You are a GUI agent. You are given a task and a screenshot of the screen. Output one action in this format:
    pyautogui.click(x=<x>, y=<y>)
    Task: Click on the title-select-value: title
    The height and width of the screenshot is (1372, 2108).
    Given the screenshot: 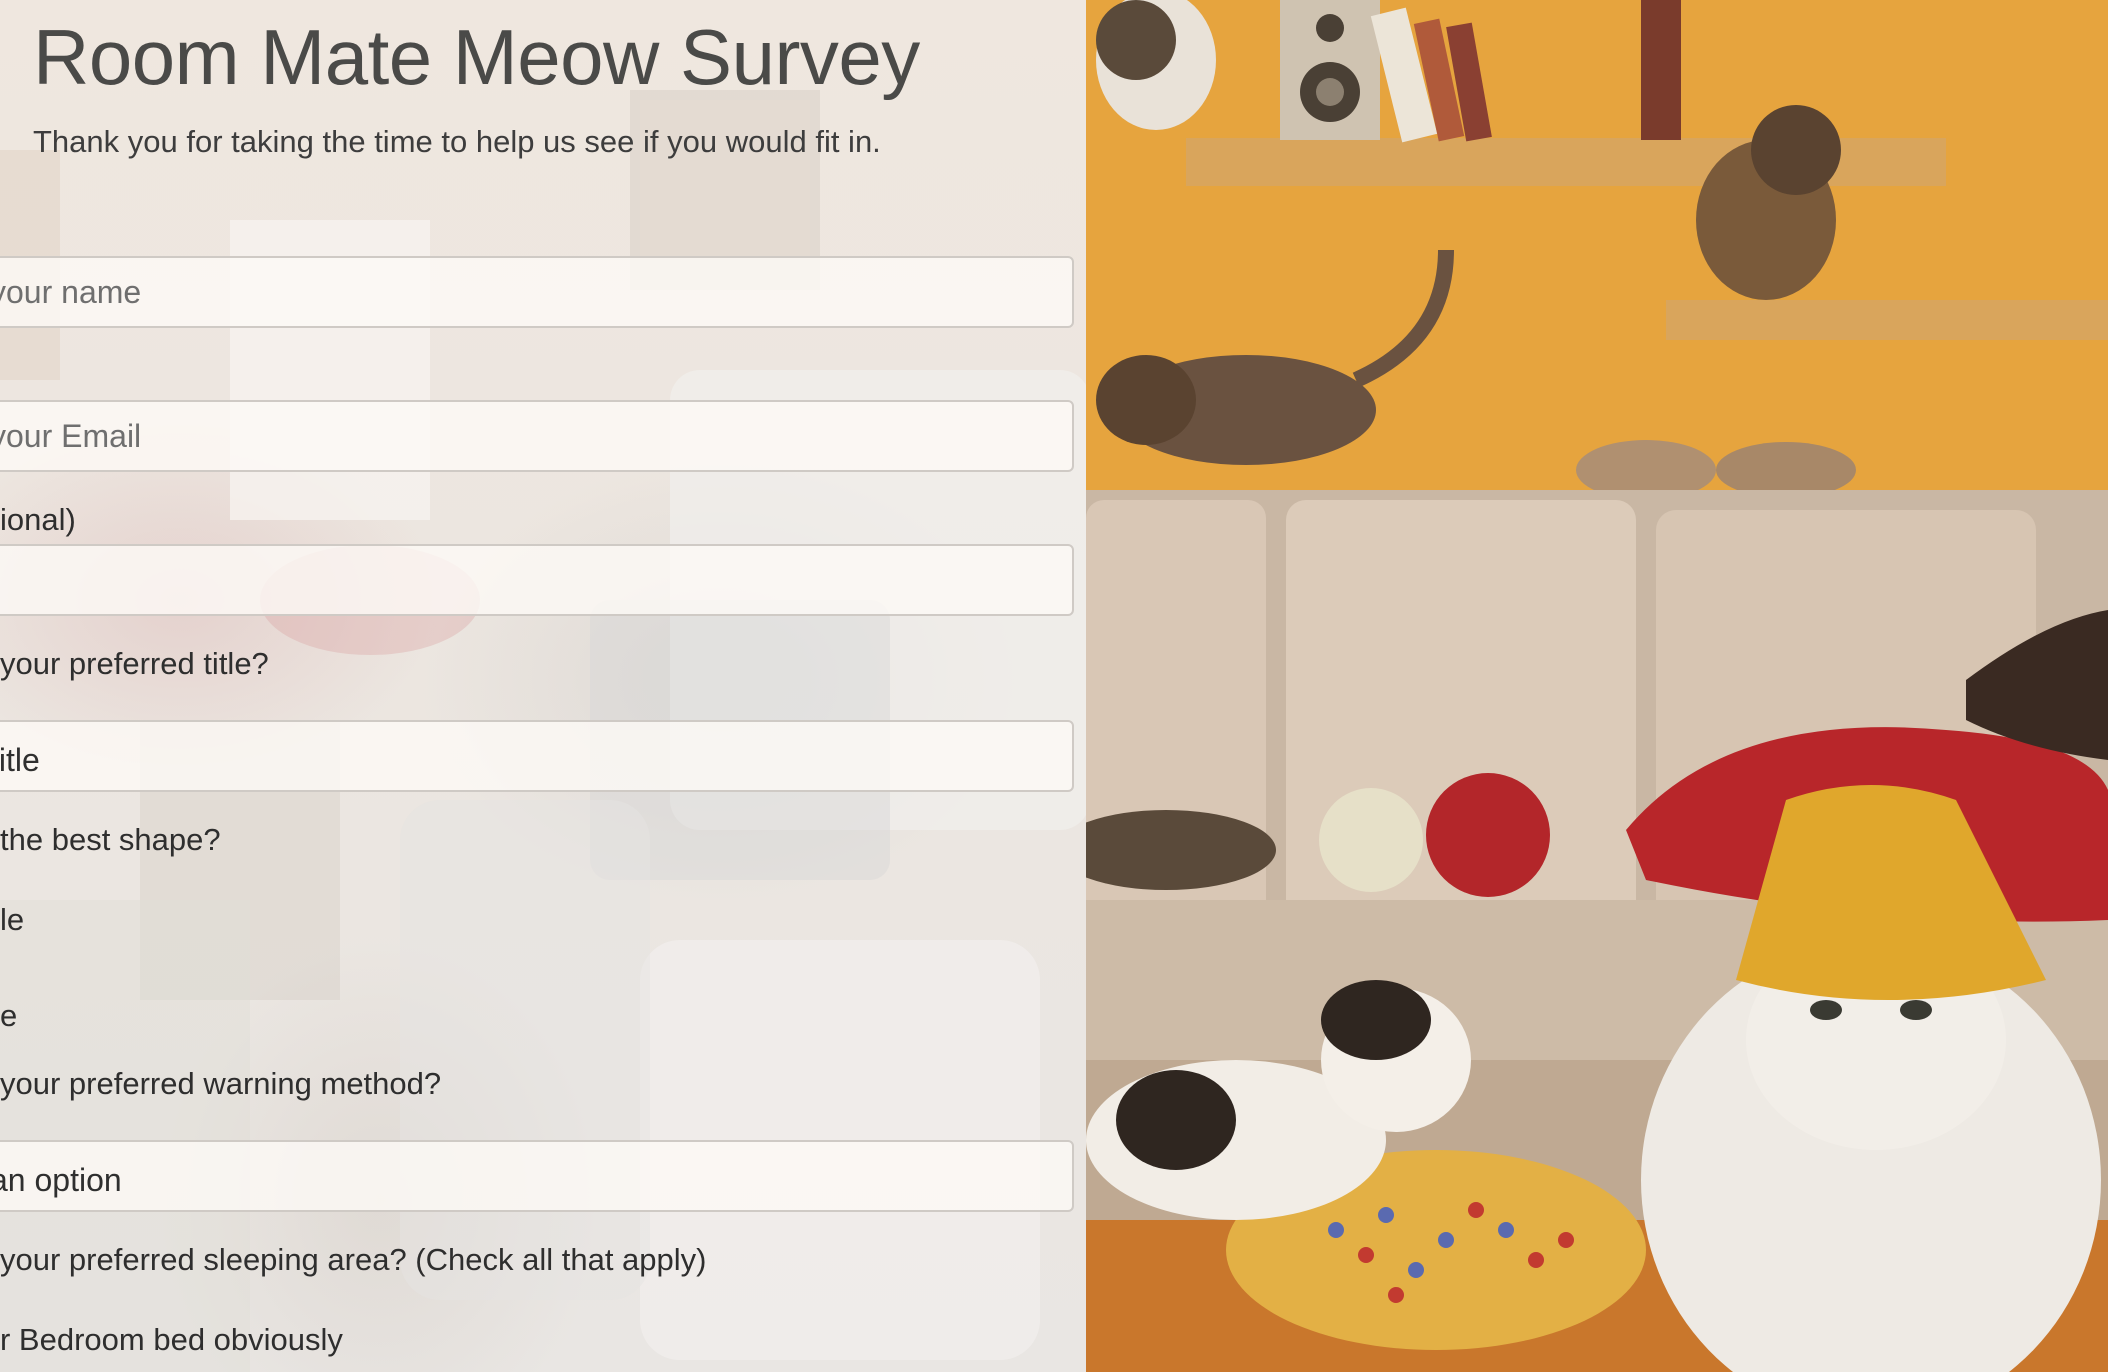 What is the action you would take?
    pyautogui.click(x=20, y=760)
    